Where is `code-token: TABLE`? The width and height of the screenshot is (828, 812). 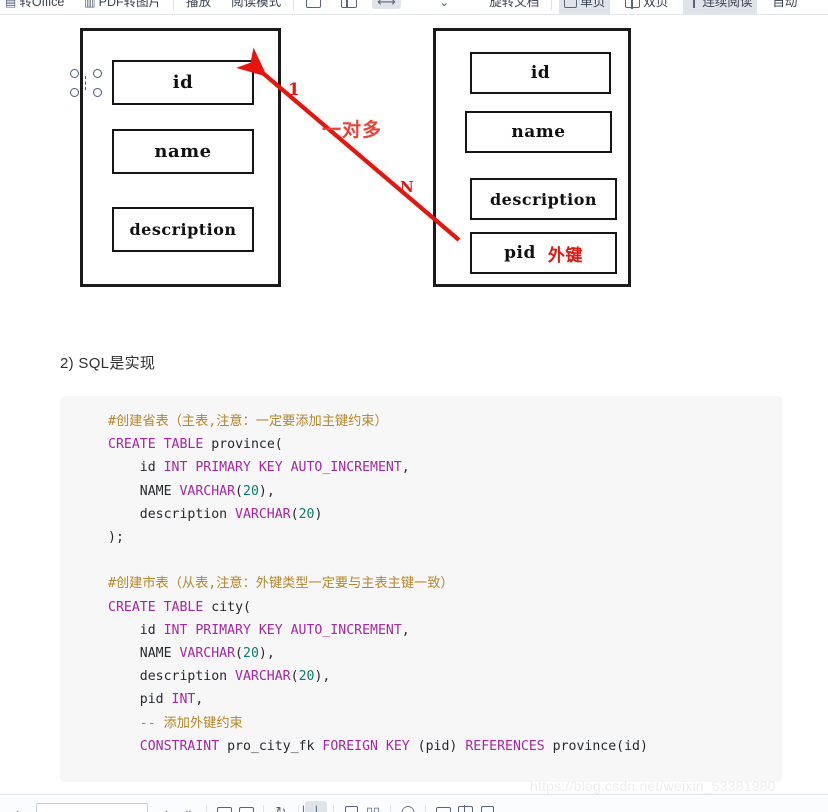
code-token: TABLE is located at coordinates (183, 607).